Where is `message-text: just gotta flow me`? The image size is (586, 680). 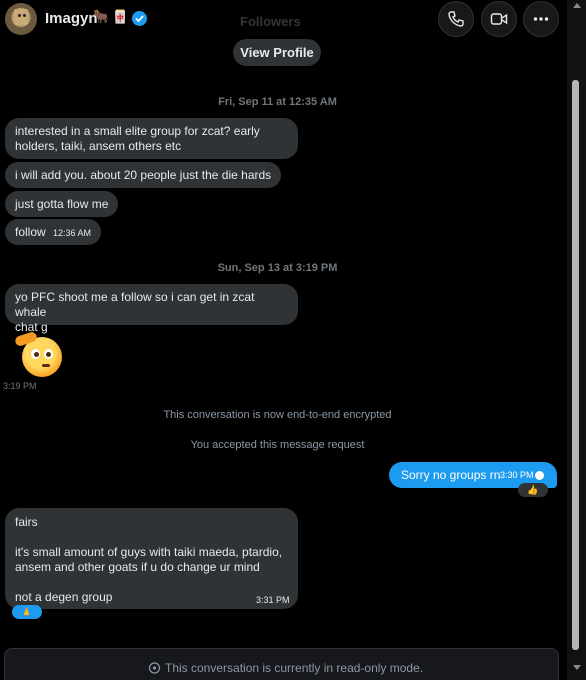
message-text: just gotta flow me is located at coordinates (62, 204).